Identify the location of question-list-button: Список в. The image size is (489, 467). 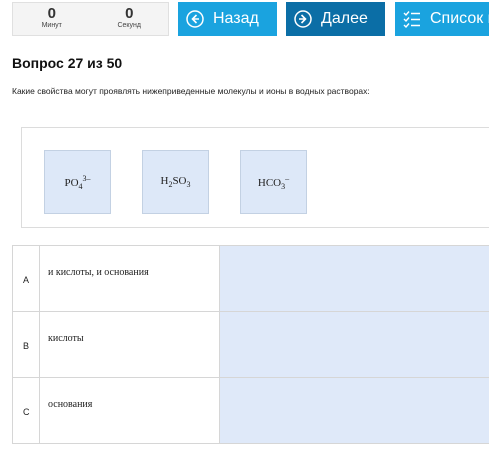
(442, 19).